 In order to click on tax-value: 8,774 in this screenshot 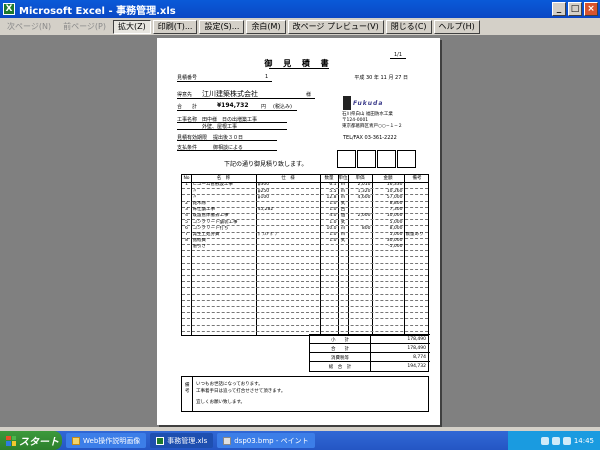, I will do `click(419, 357)`.